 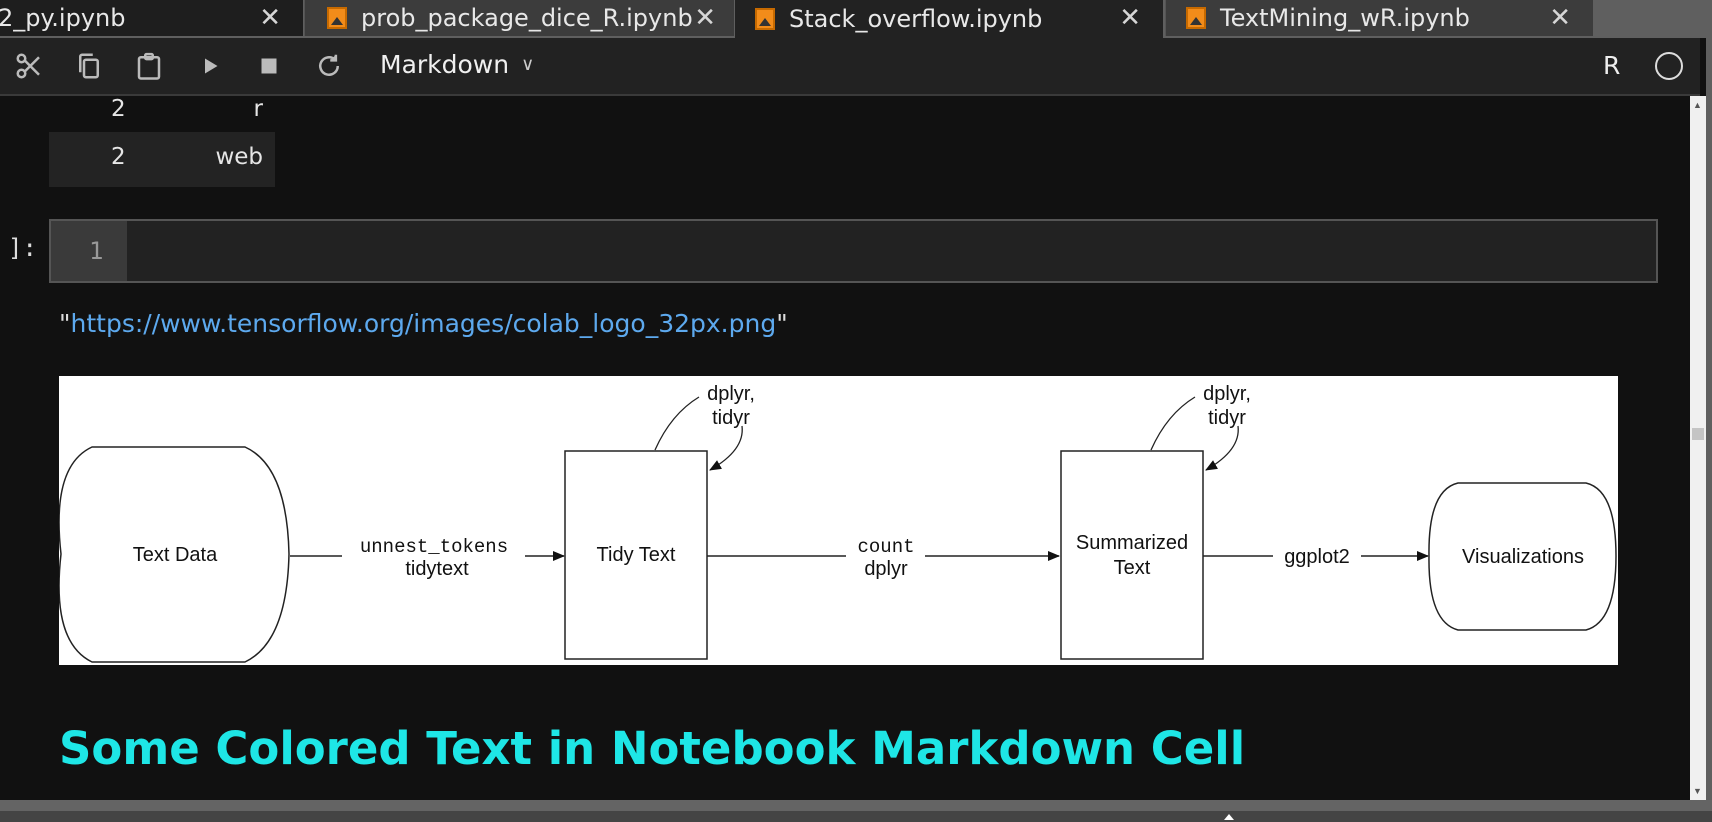 I want to click on tab-prob-package-dice: prob_package_dice_R.ipynb ✕, so click(x=519, y=18).